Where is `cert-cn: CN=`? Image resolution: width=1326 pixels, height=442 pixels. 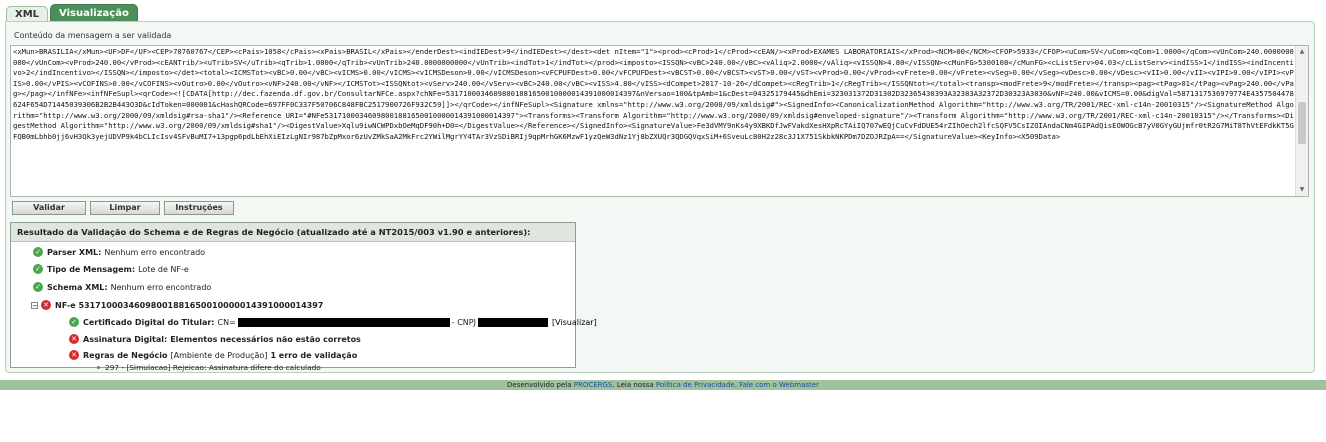
cert-cn: CN= is located at coordinates (226, 322).